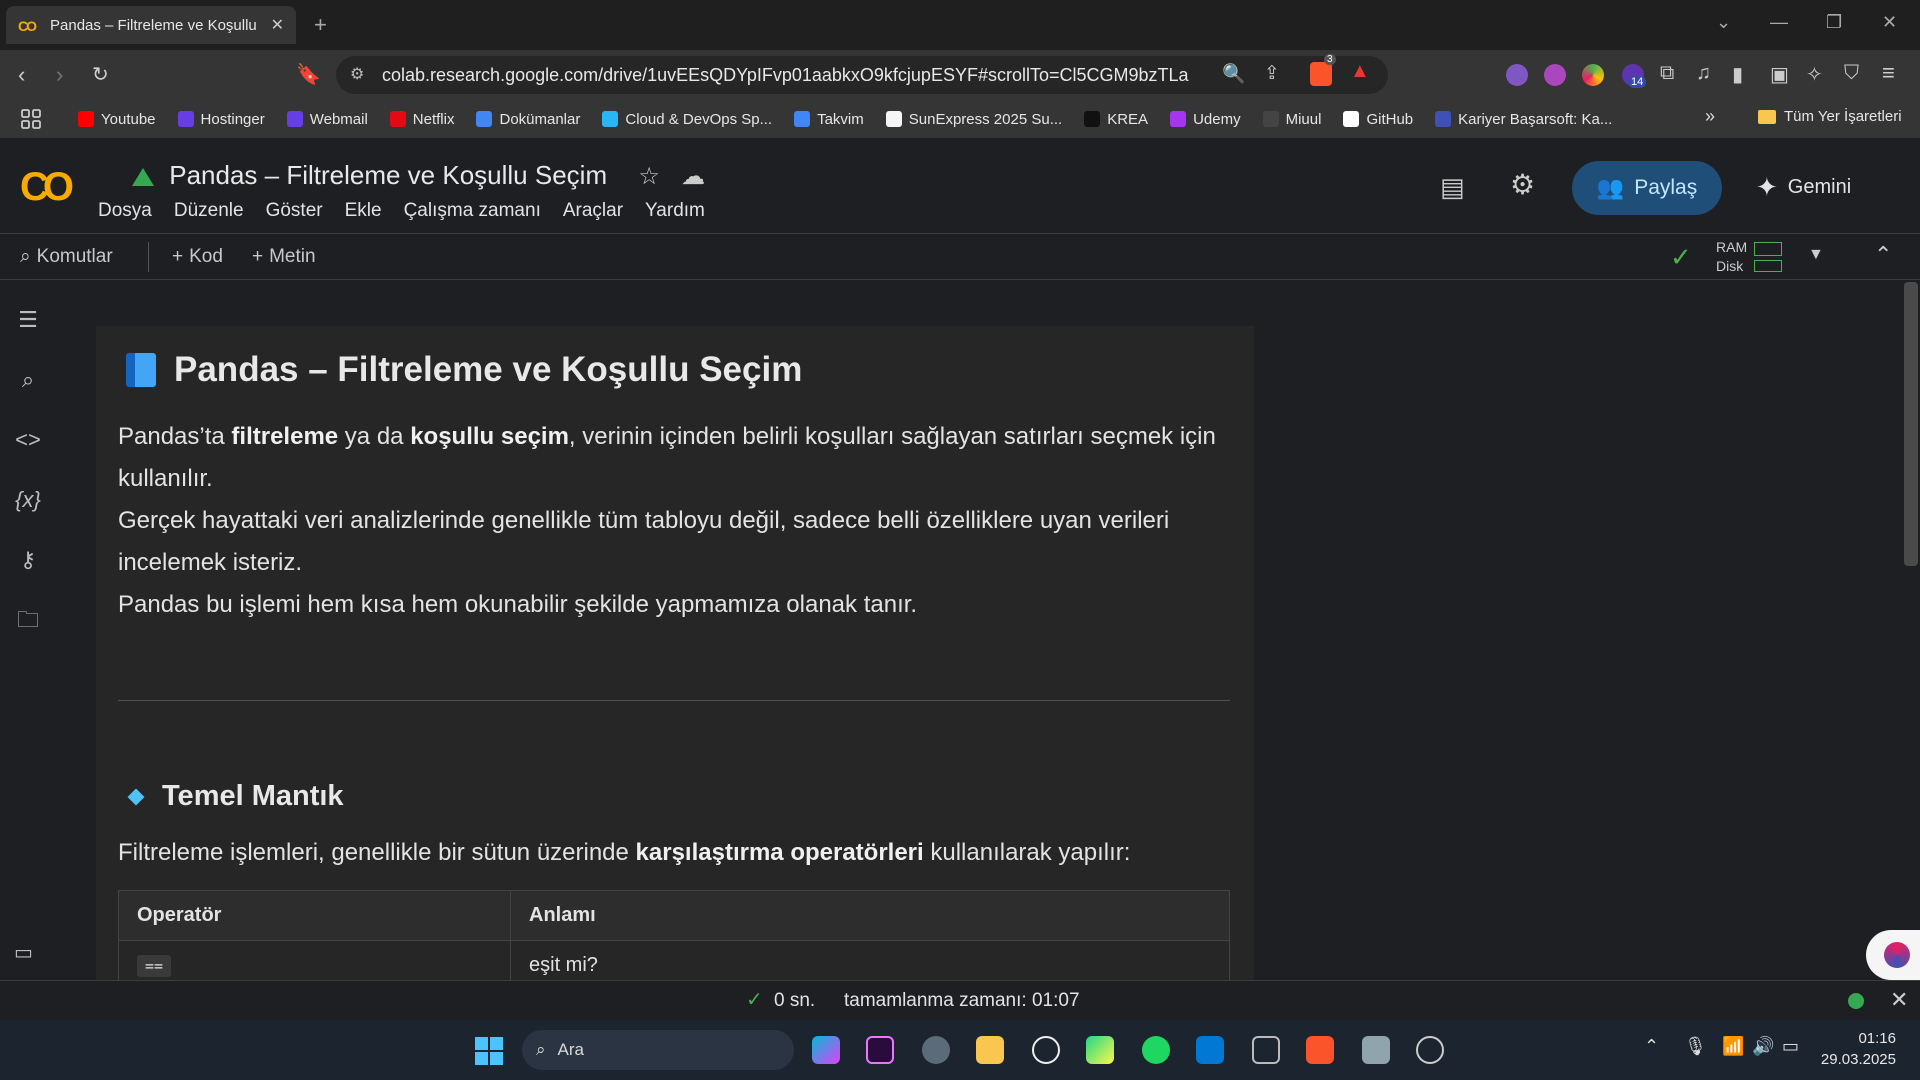  I want to click on bookmark-item: Kariyer Başarsoft, so click(1523, 119).